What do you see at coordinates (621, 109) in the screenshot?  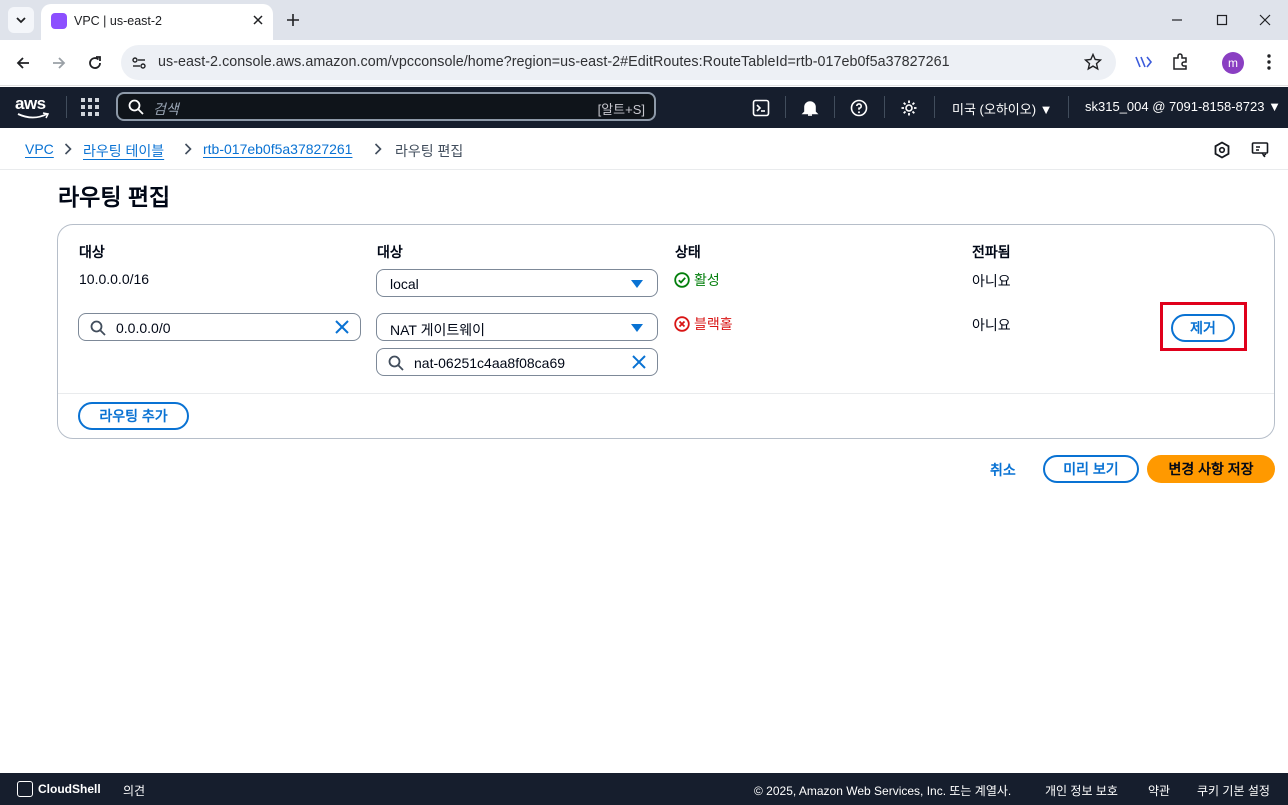 I see `search-shortcut: [알트+S]` at bounding box center [621, 109].